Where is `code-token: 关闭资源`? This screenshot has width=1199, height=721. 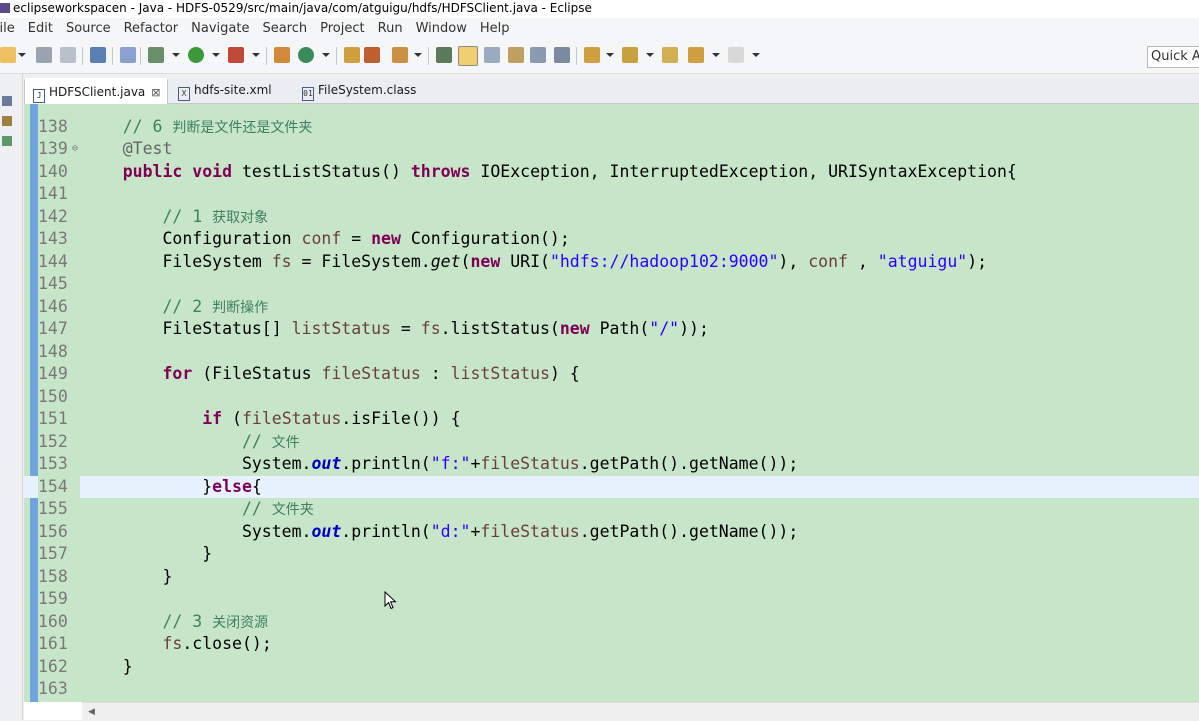 code-token: 关闭资源 is located at coordinates (240, 622).